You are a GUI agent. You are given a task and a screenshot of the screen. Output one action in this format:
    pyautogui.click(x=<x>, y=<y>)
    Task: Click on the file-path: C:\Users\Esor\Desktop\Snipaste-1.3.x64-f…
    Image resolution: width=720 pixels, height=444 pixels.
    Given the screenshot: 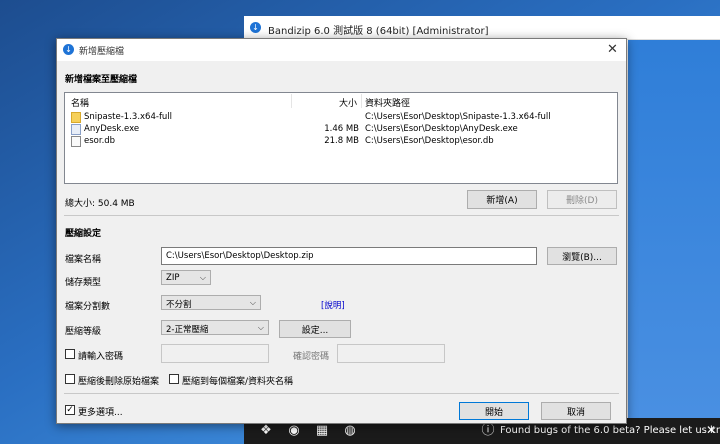 What is the action you would take?
    pyautogui.click(x=458, y=117)
    